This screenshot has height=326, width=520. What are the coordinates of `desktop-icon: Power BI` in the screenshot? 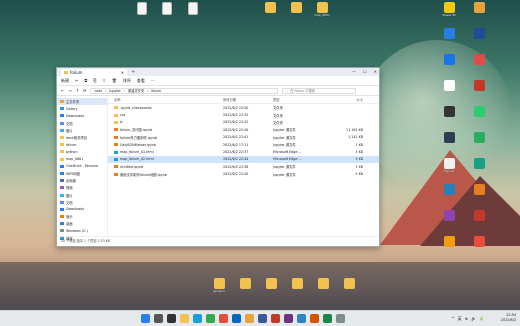 It's located at (449, 10).